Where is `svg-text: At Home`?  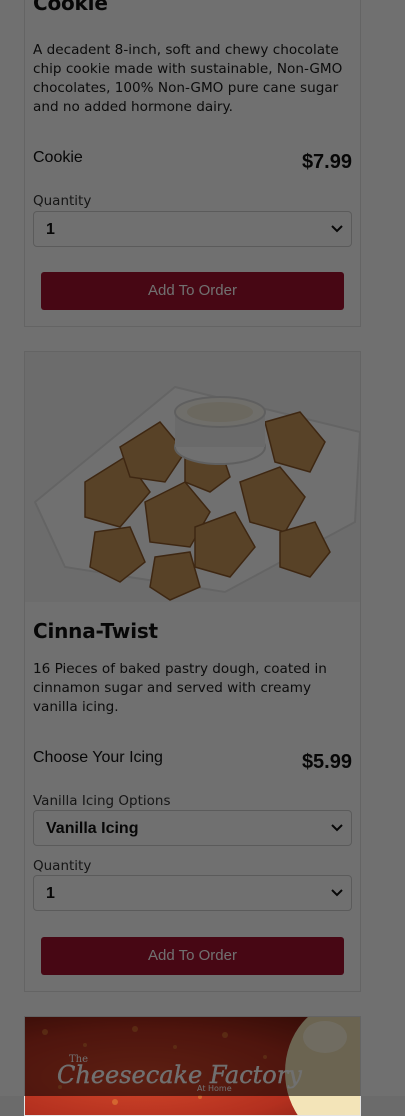
svg-text: At Home is located at coordinates (214, 1088).